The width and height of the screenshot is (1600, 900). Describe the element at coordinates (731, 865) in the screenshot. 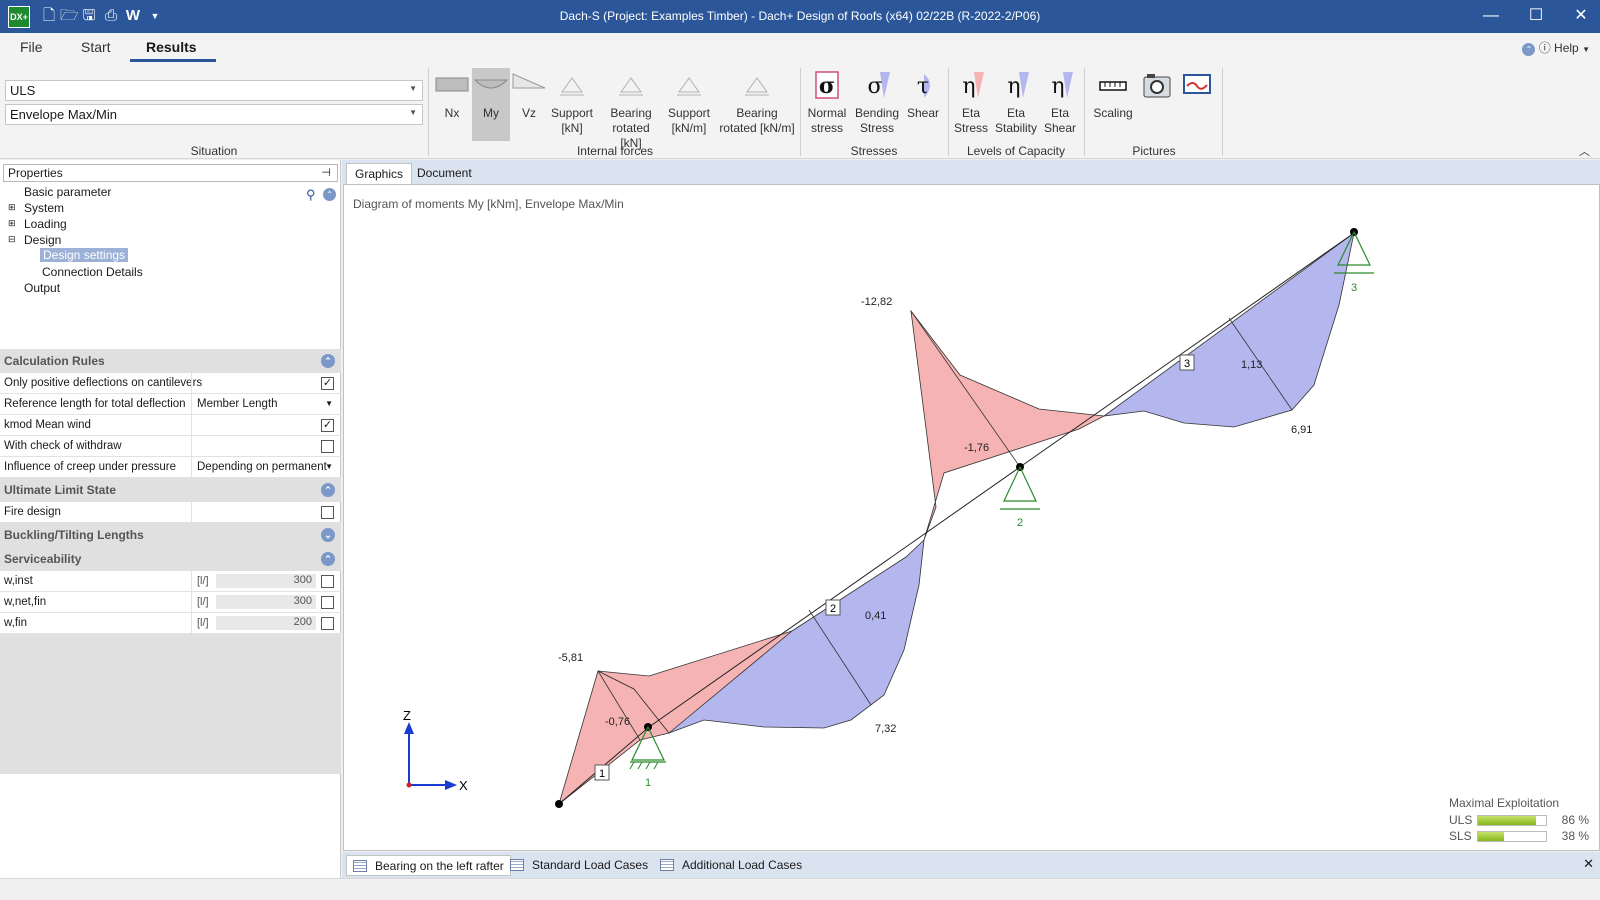

I see `tab-additional-load-cases: Additional Load Cases` at that location.